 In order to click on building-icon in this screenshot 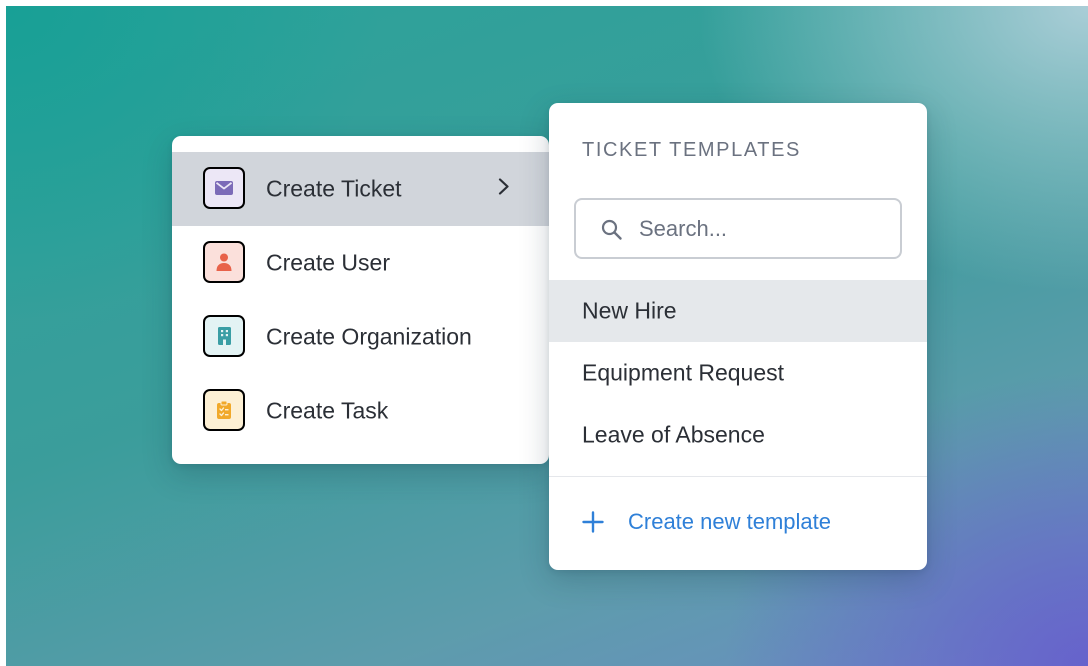, I will do `click(224, 336)`.